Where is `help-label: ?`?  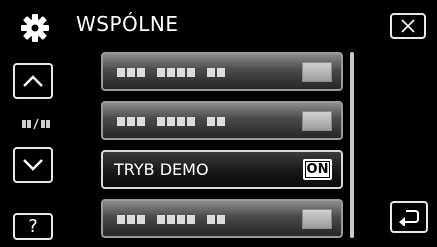 help-label: ? is located at coordinates (33, 226).